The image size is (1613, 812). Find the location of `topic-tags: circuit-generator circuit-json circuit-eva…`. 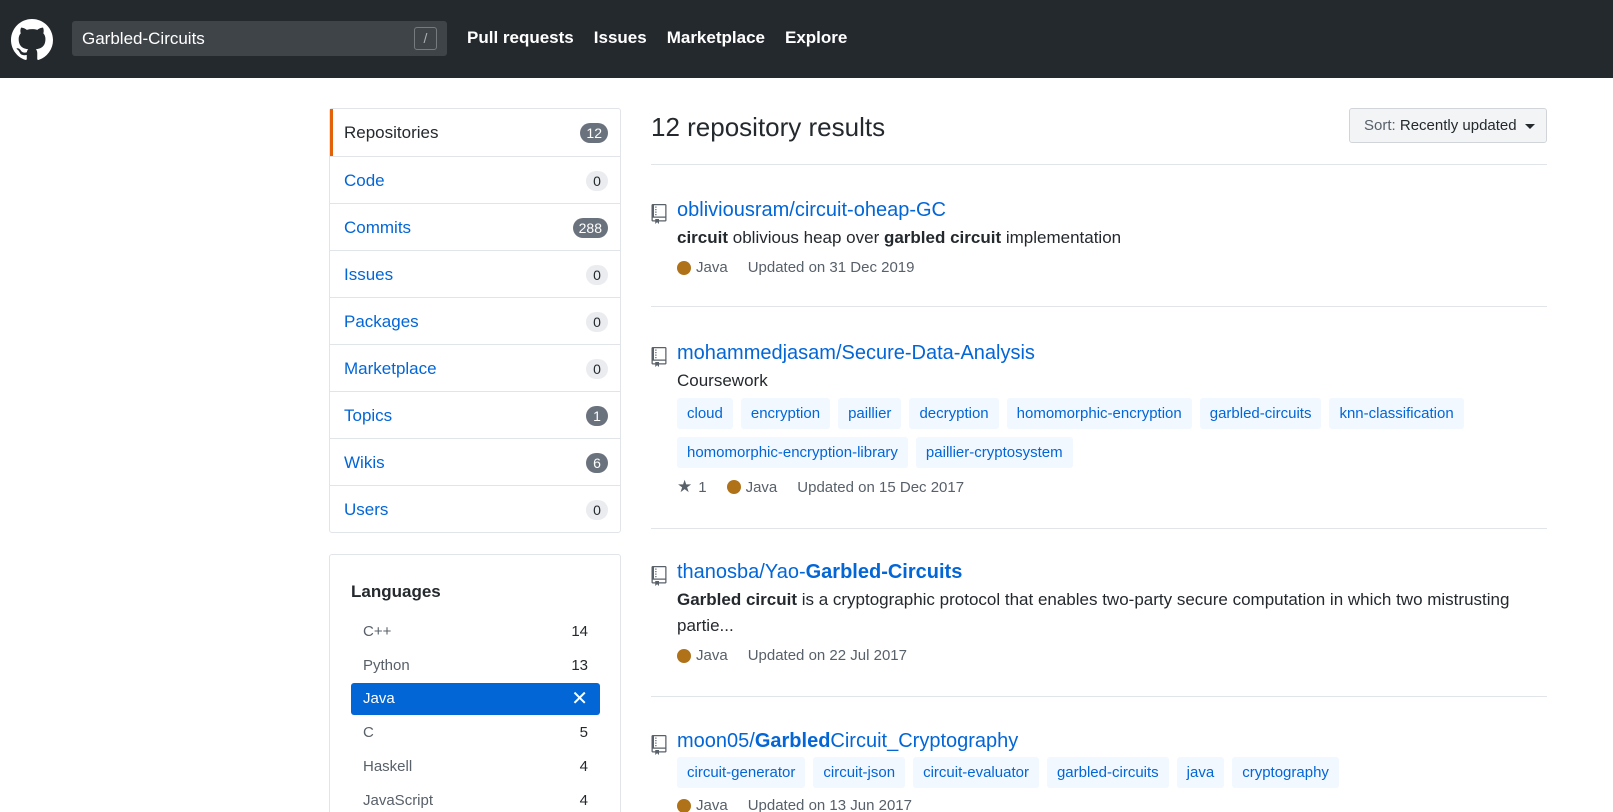

topic-tags: circuit-generator circuit-json circuit-eva… is located at coordinates (1112, 776).